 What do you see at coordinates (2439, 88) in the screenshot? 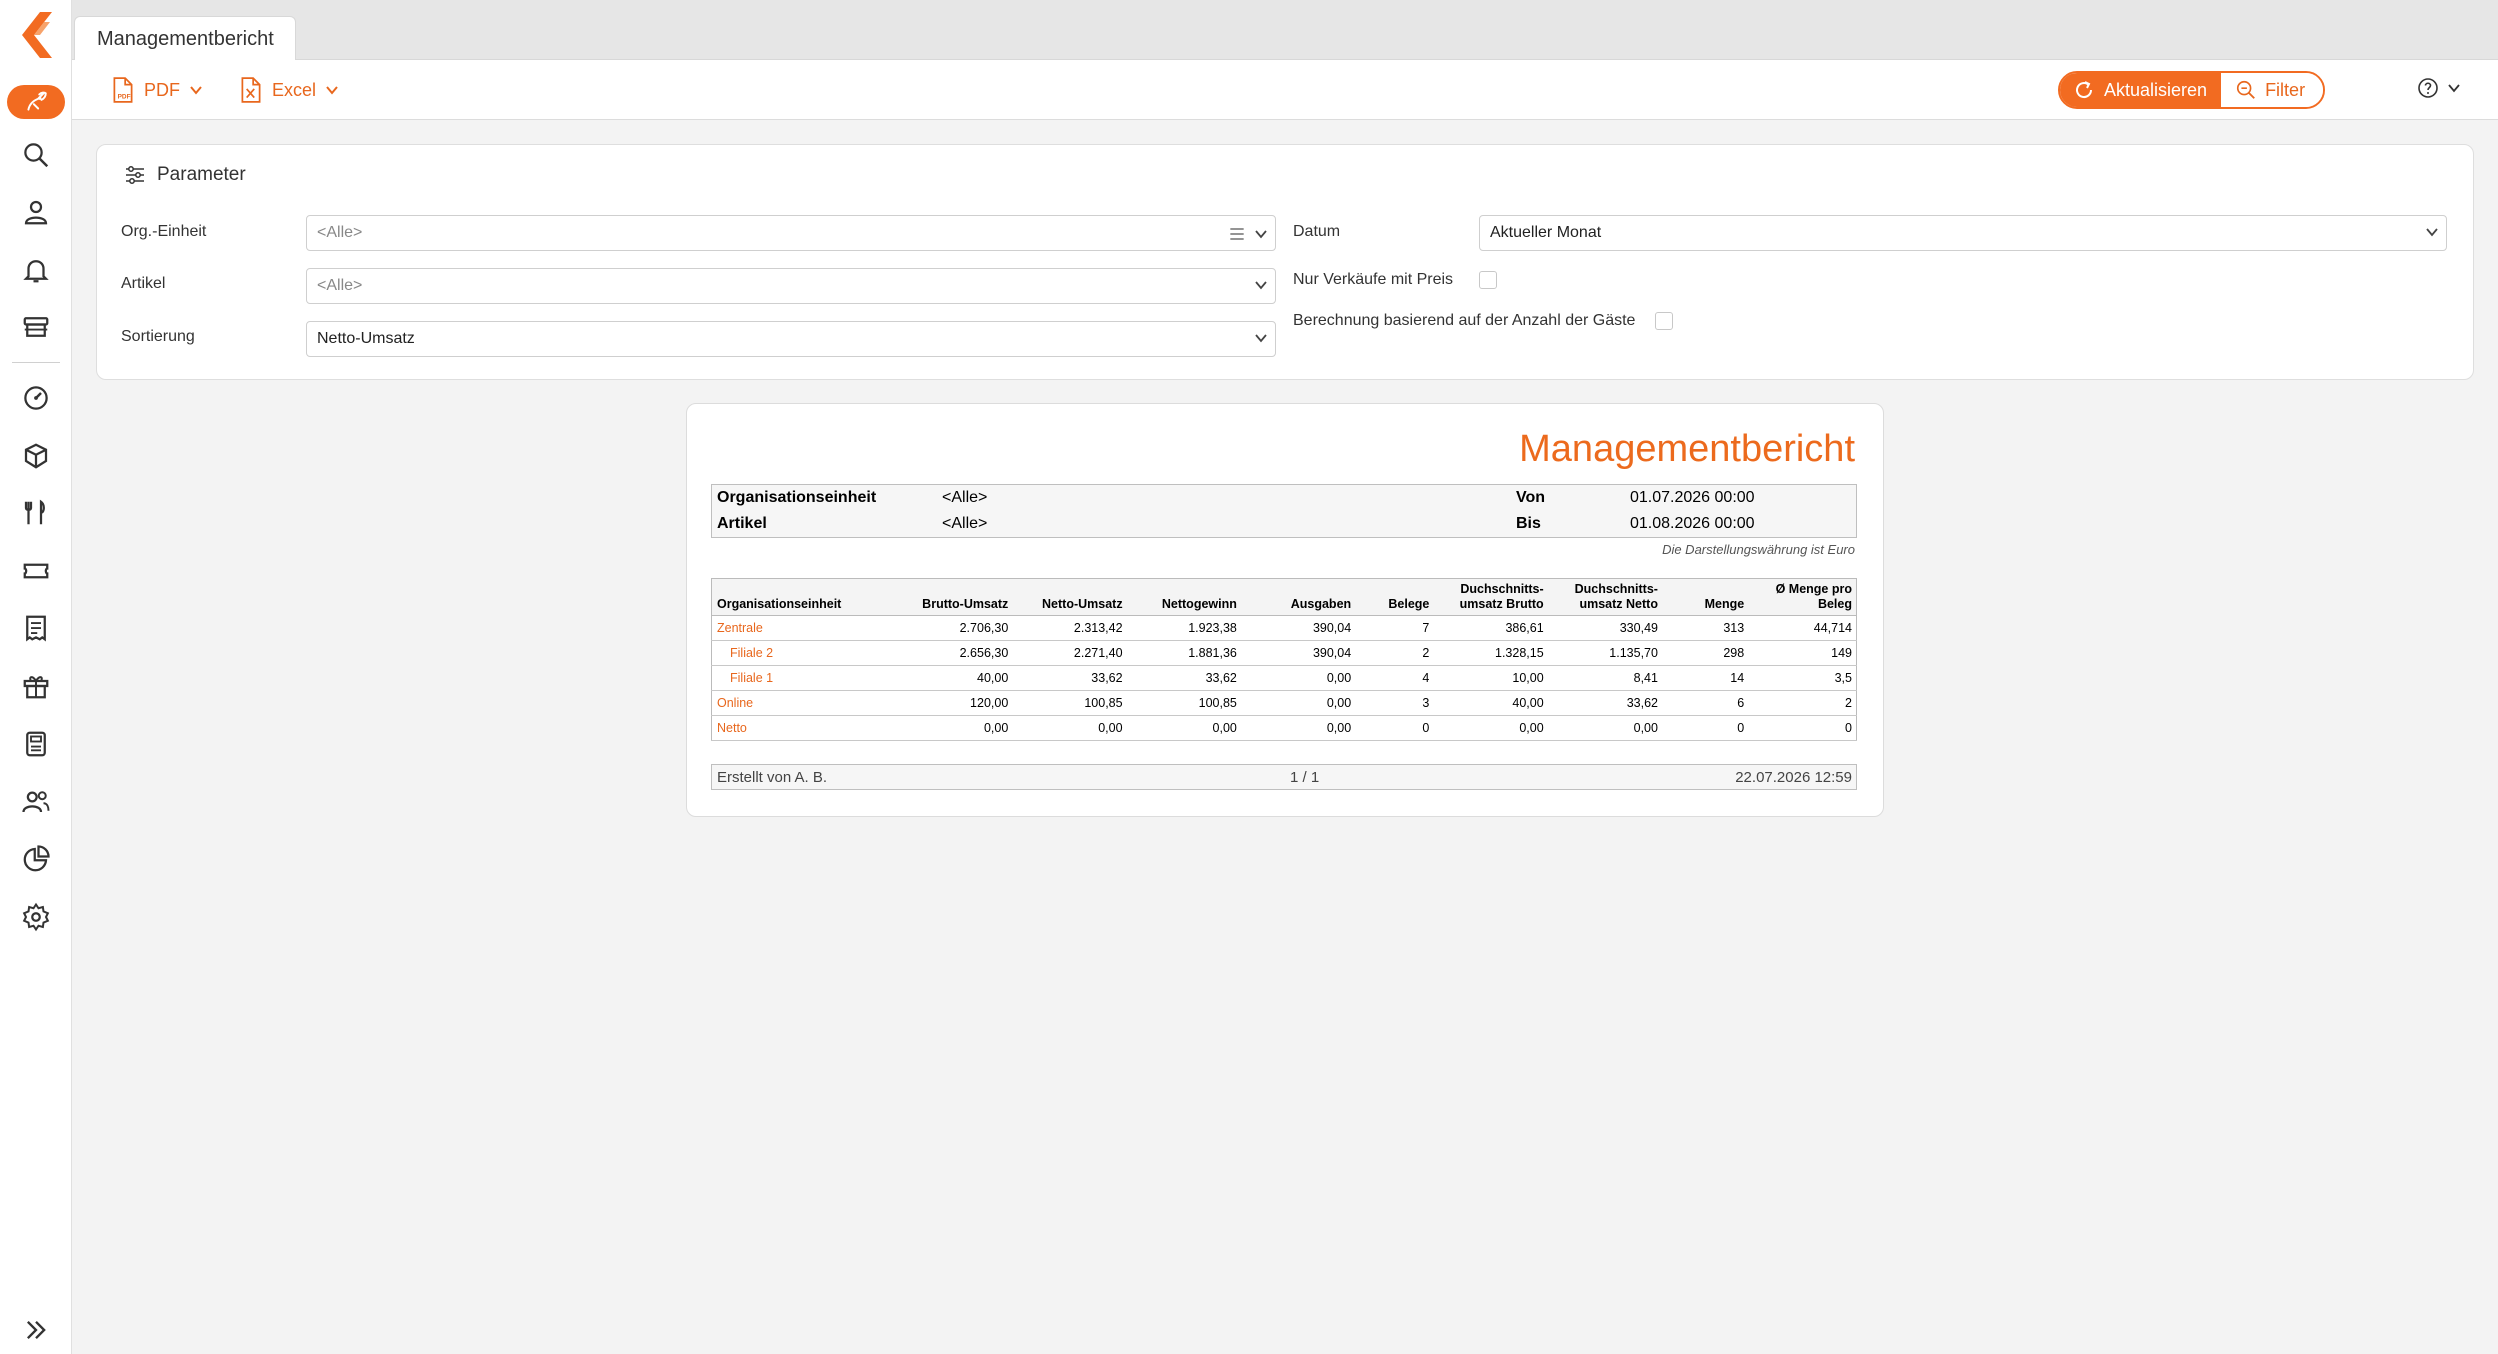
I see `help-button` at bounding box center [2439, 88].